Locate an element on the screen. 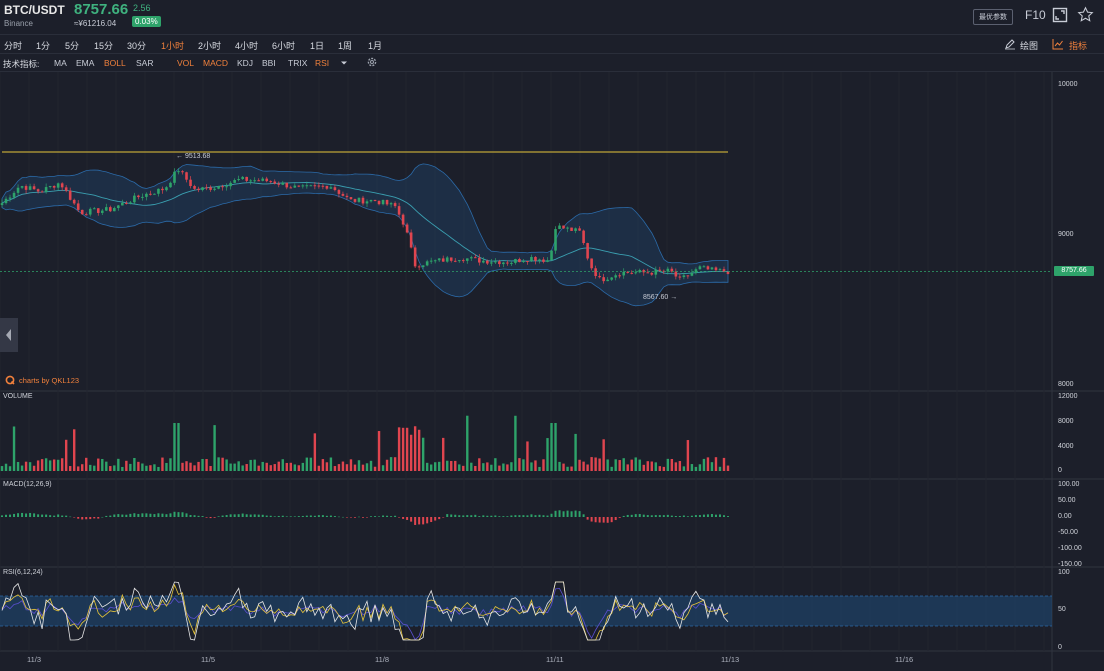 The height and width of the screenshot is (671, 1104). indicator-boll: BOLL is located at coordinates (115, 63).